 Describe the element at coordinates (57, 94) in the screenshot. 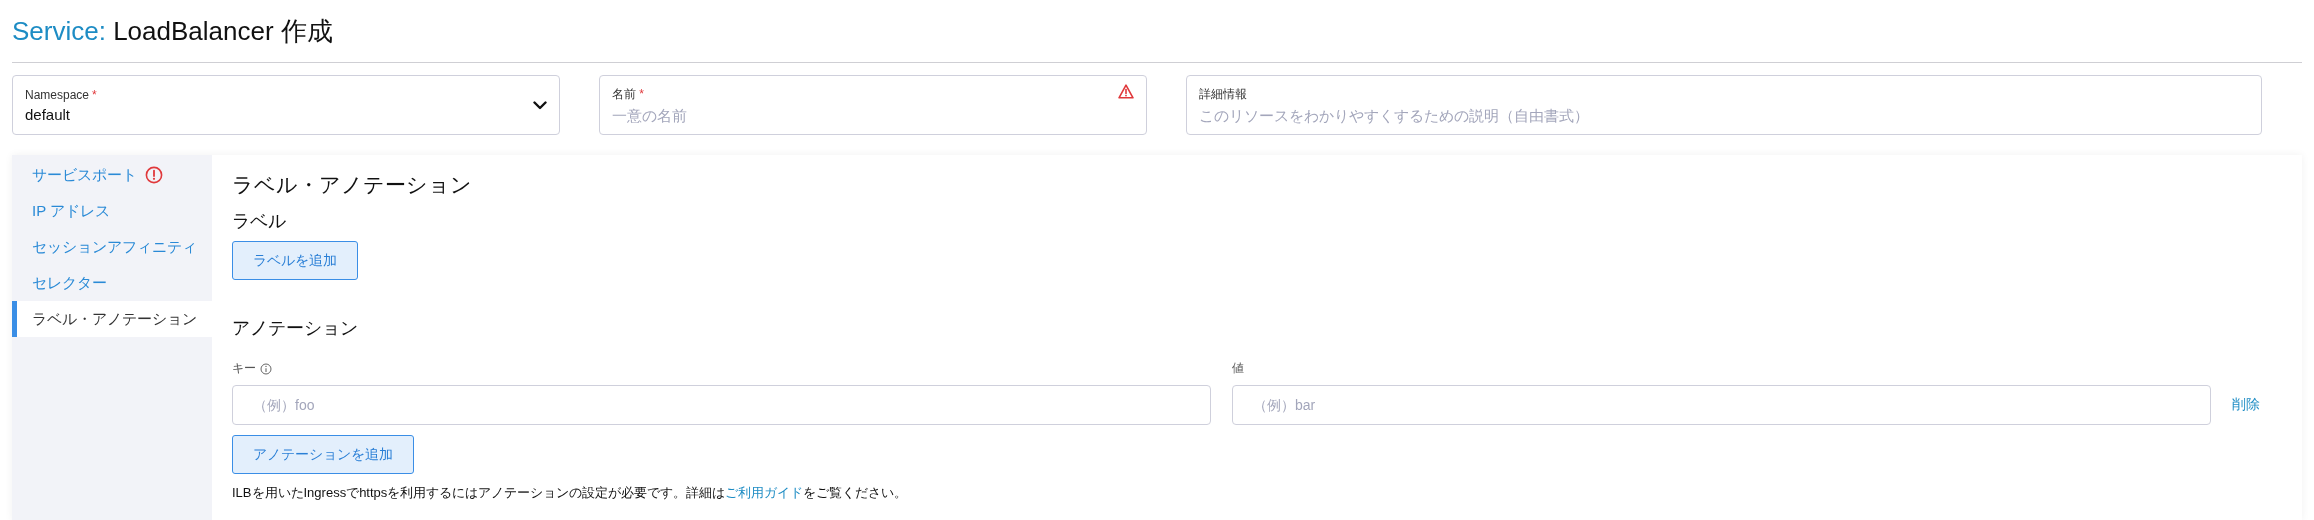

I see `field-label: Namespace` at that location.